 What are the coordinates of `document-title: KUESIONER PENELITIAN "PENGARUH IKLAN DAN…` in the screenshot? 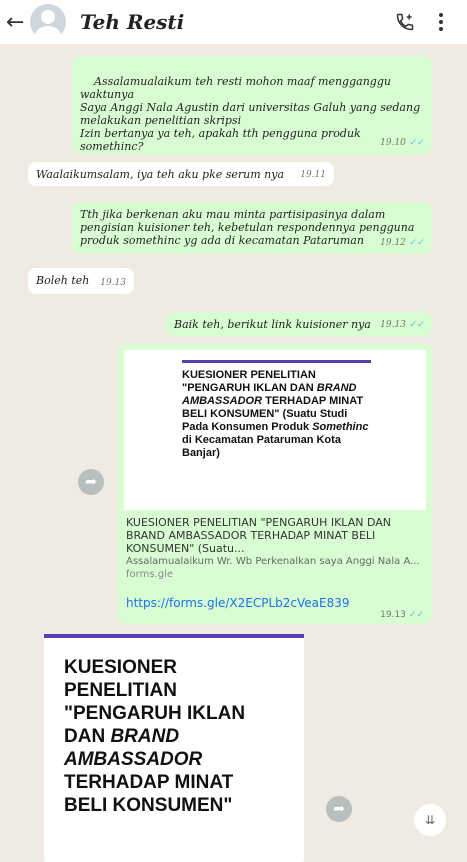 It's located at (155, 736).